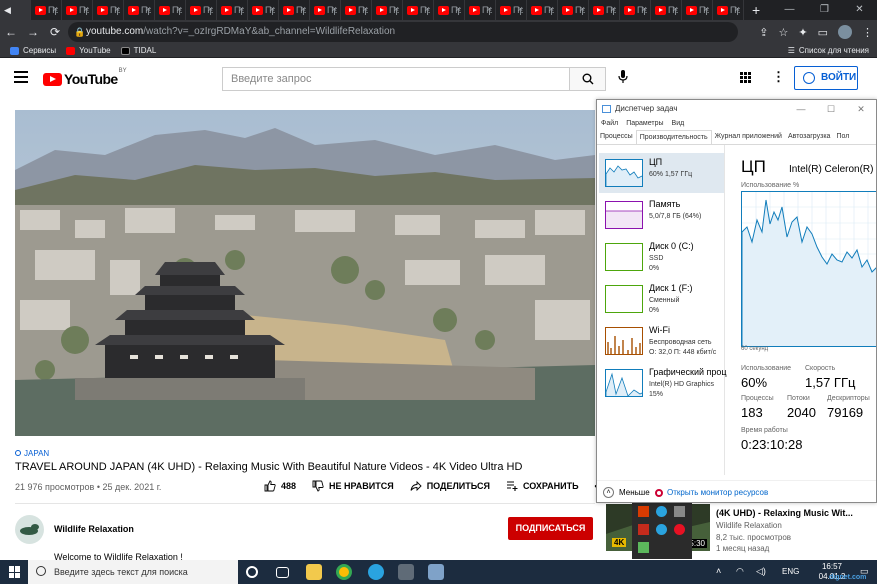 The height and width of the screenshot is (584, 877). I want to click on browser-menu-icon: ⋮, so click(867, 32).